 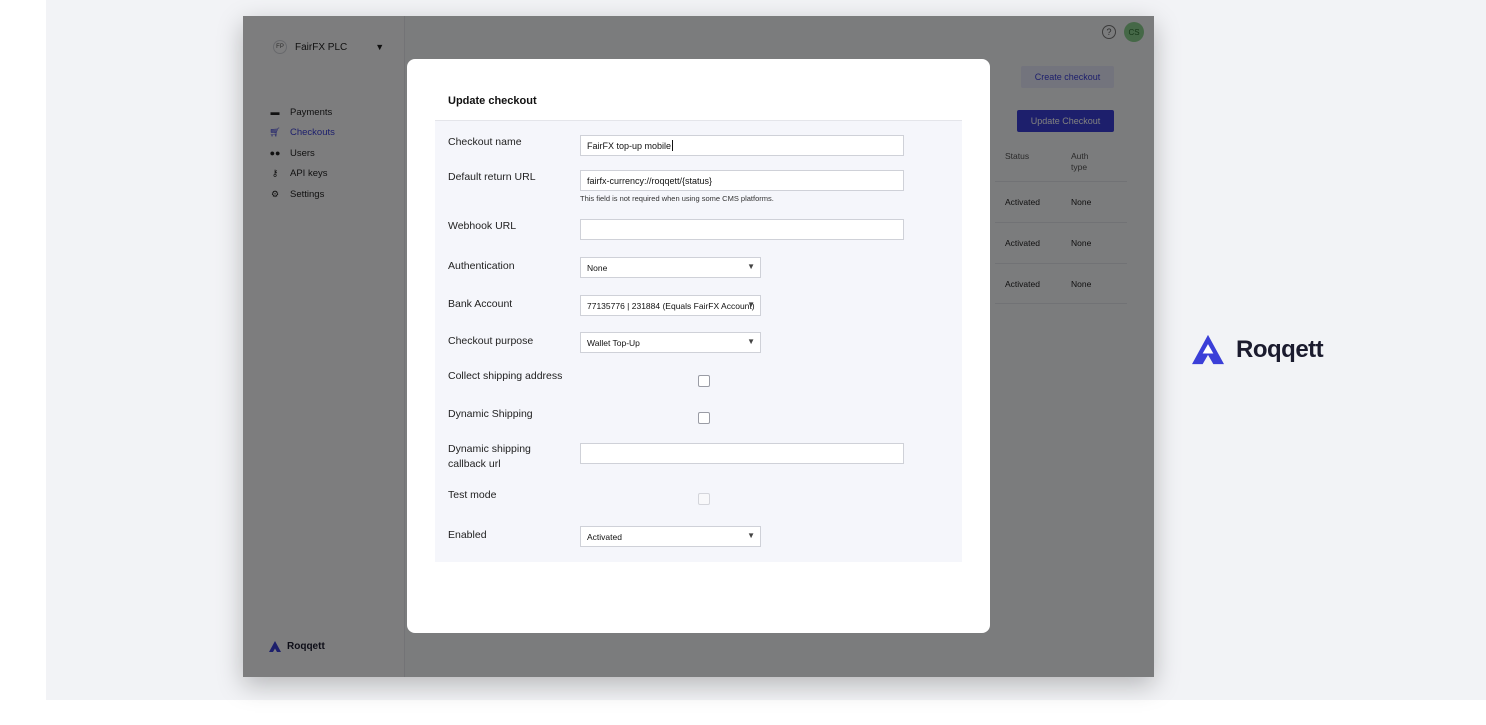 I want to click on test-mode-label: Test mode, so click(x=472, y=495).